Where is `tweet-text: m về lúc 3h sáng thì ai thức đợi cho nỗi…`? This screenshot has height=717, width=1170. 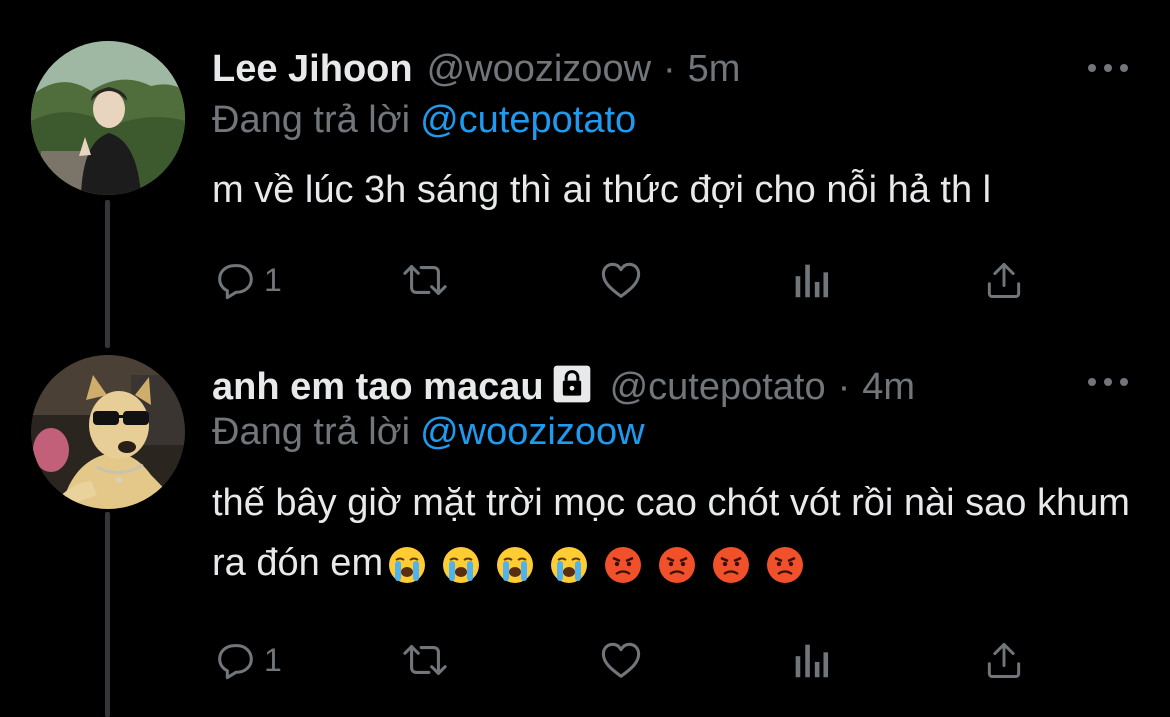 tweet-text: m về lúc 3h sáng thì ai thức đợi cho nỗi… is located at coordinates (602, 190).